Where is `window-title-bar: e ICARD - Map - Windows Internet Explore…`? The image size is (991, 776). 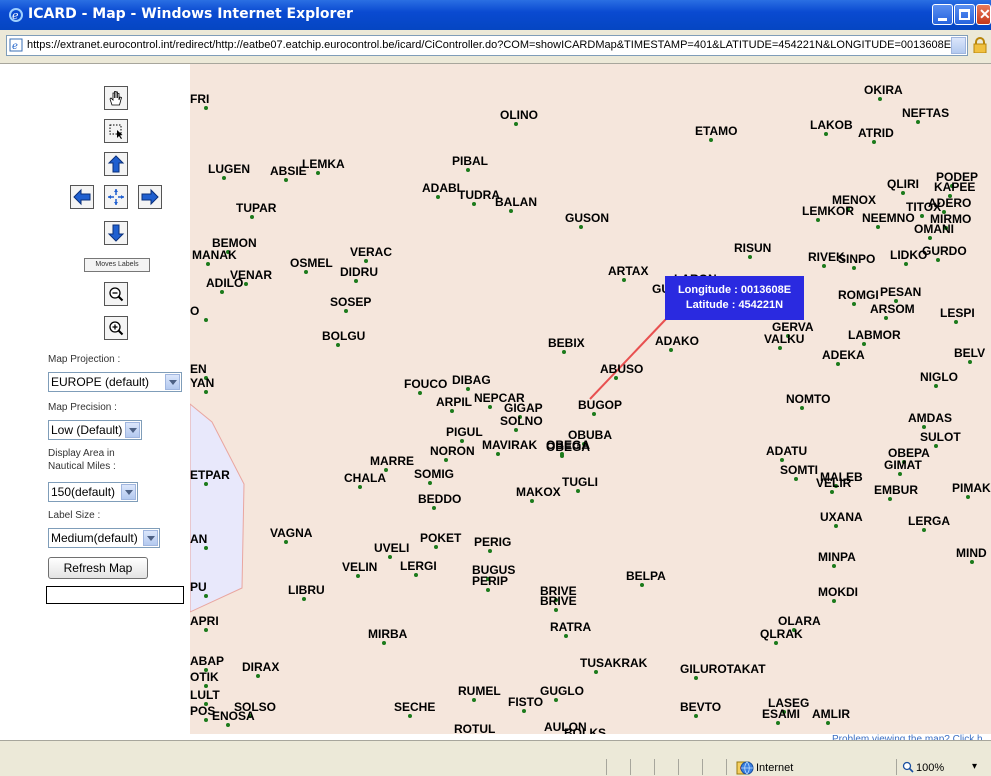 window-title-bar: e ICARD - Map - Windows Internet Explore… is located at coordinates (495, 15).